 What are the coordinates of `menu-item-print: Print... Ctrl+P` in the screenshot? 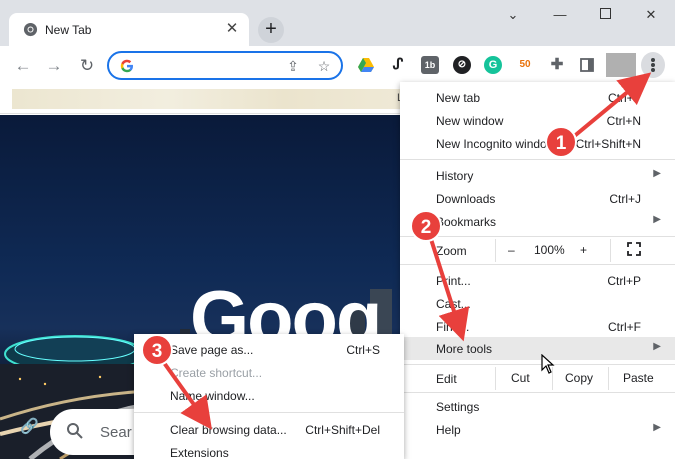 It's located at (537, 280).